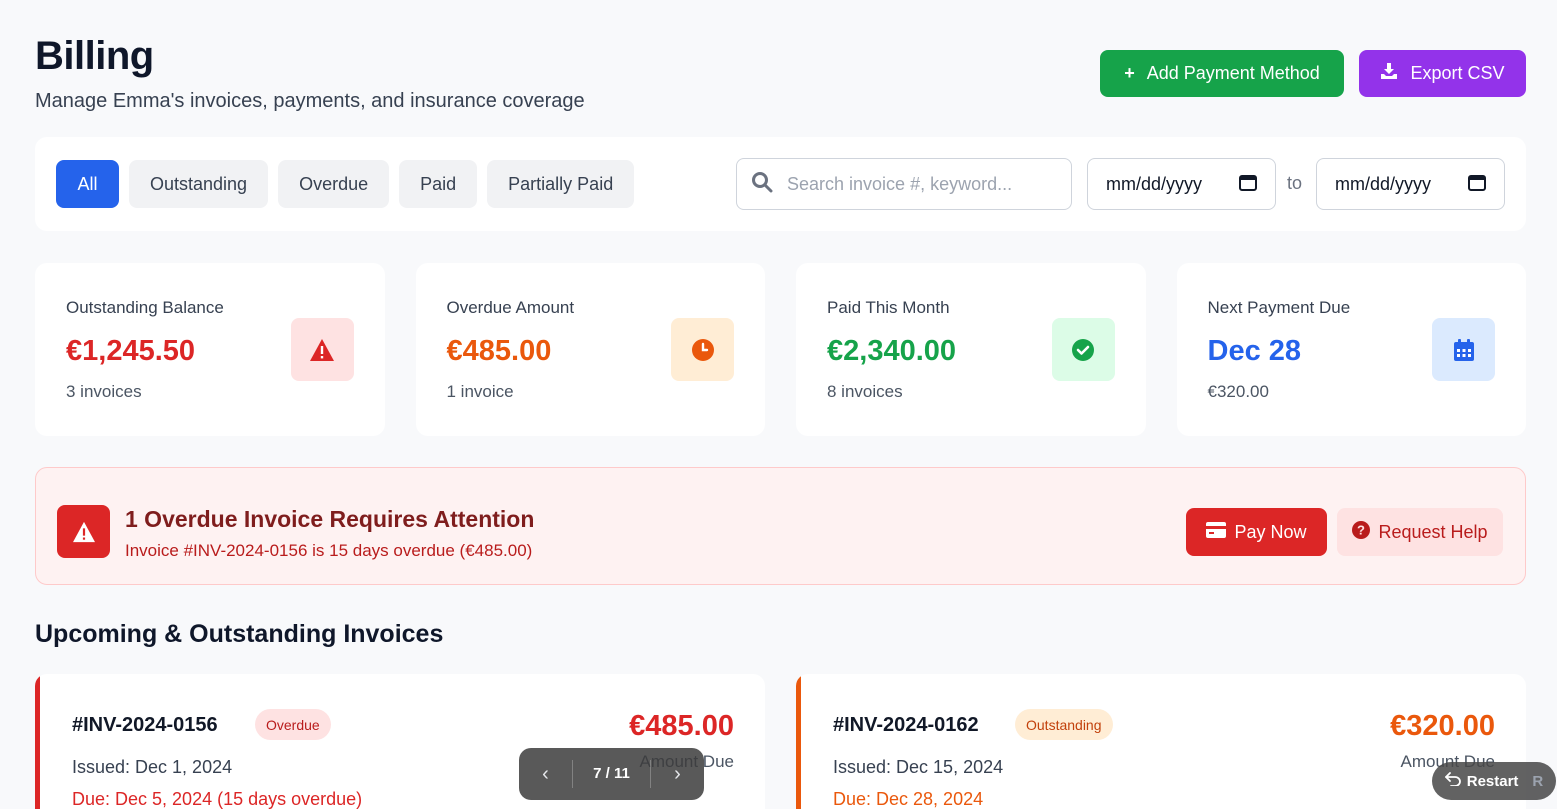  I want to click on invoice-amount: €320.00, so click(1442, 726).